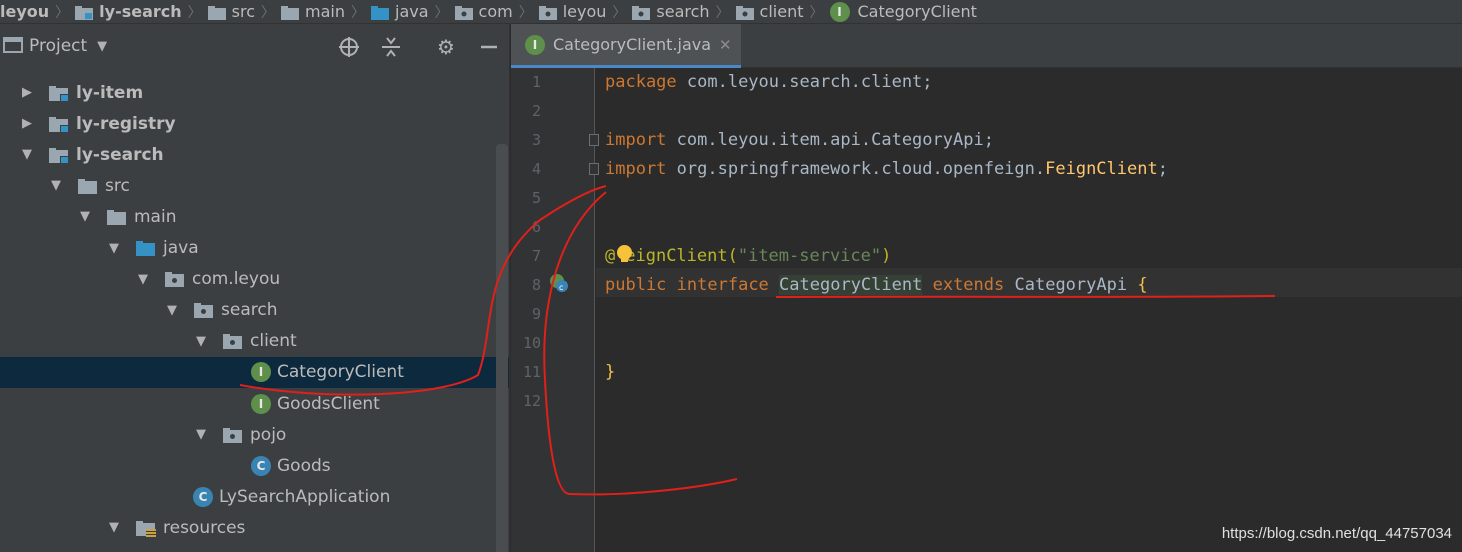 This screenshot has height=552, width=1462. What do you see at coordinates (559, 283) in the screenshot?
I see `implemented-gutter-icon: c` at bounding box center [559, 283].